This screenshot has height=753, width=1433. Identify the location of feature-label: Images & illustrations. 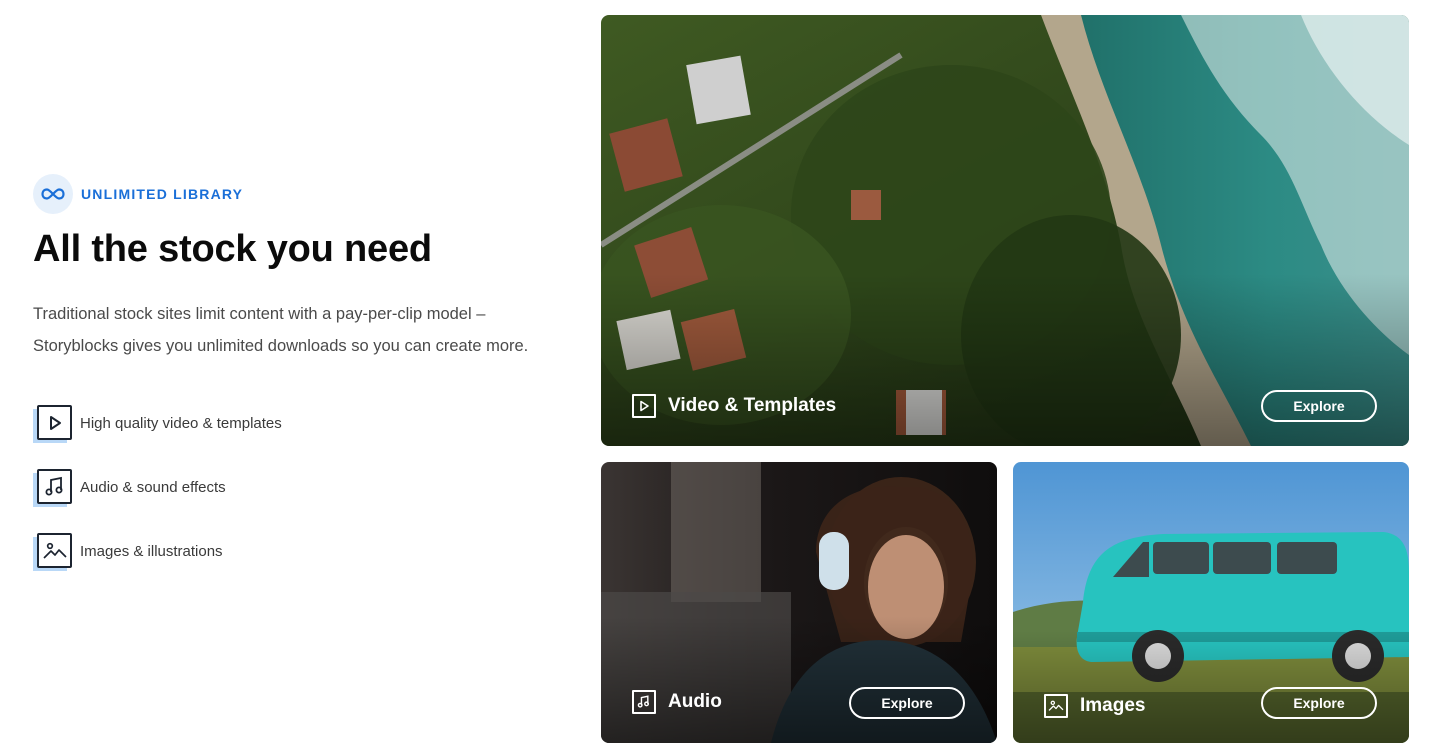
(151, 551).